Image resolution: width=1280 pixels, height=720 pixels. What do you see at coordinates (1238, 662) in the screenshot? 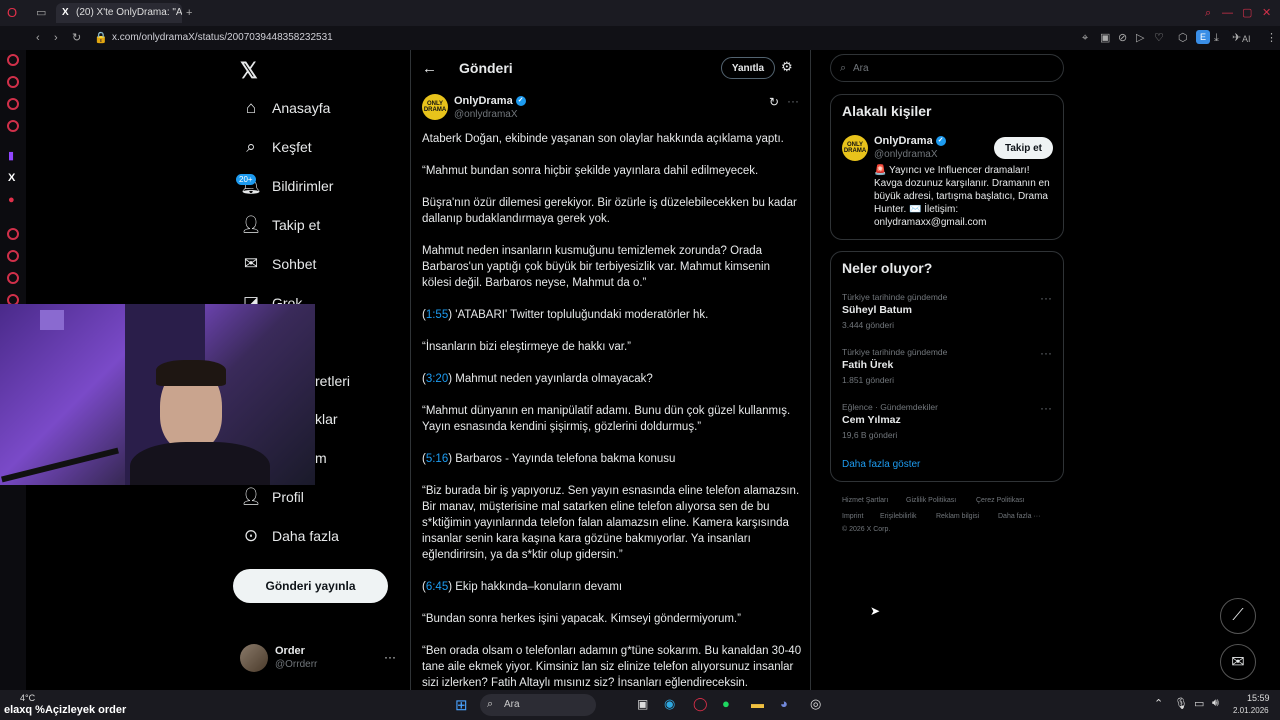
I see `messages-fab-icon: ✉` at bounding box center [1238, 662].